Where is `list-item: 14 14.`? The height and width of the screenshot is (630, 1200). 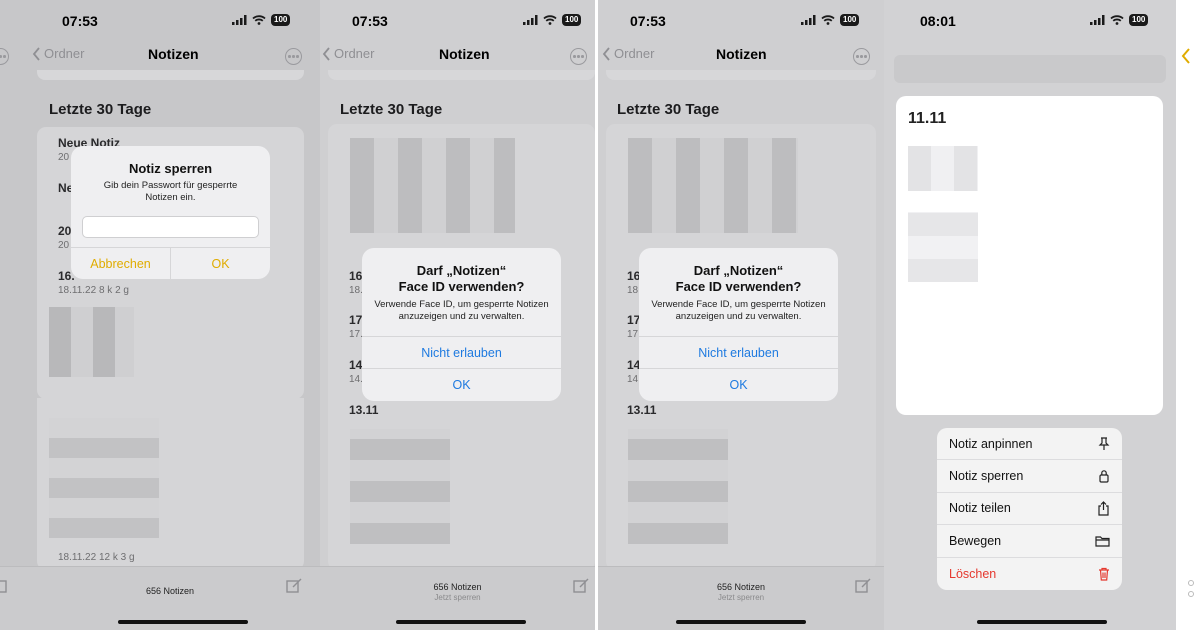
list-item: 14 14. is located at coordinates (356, 371).